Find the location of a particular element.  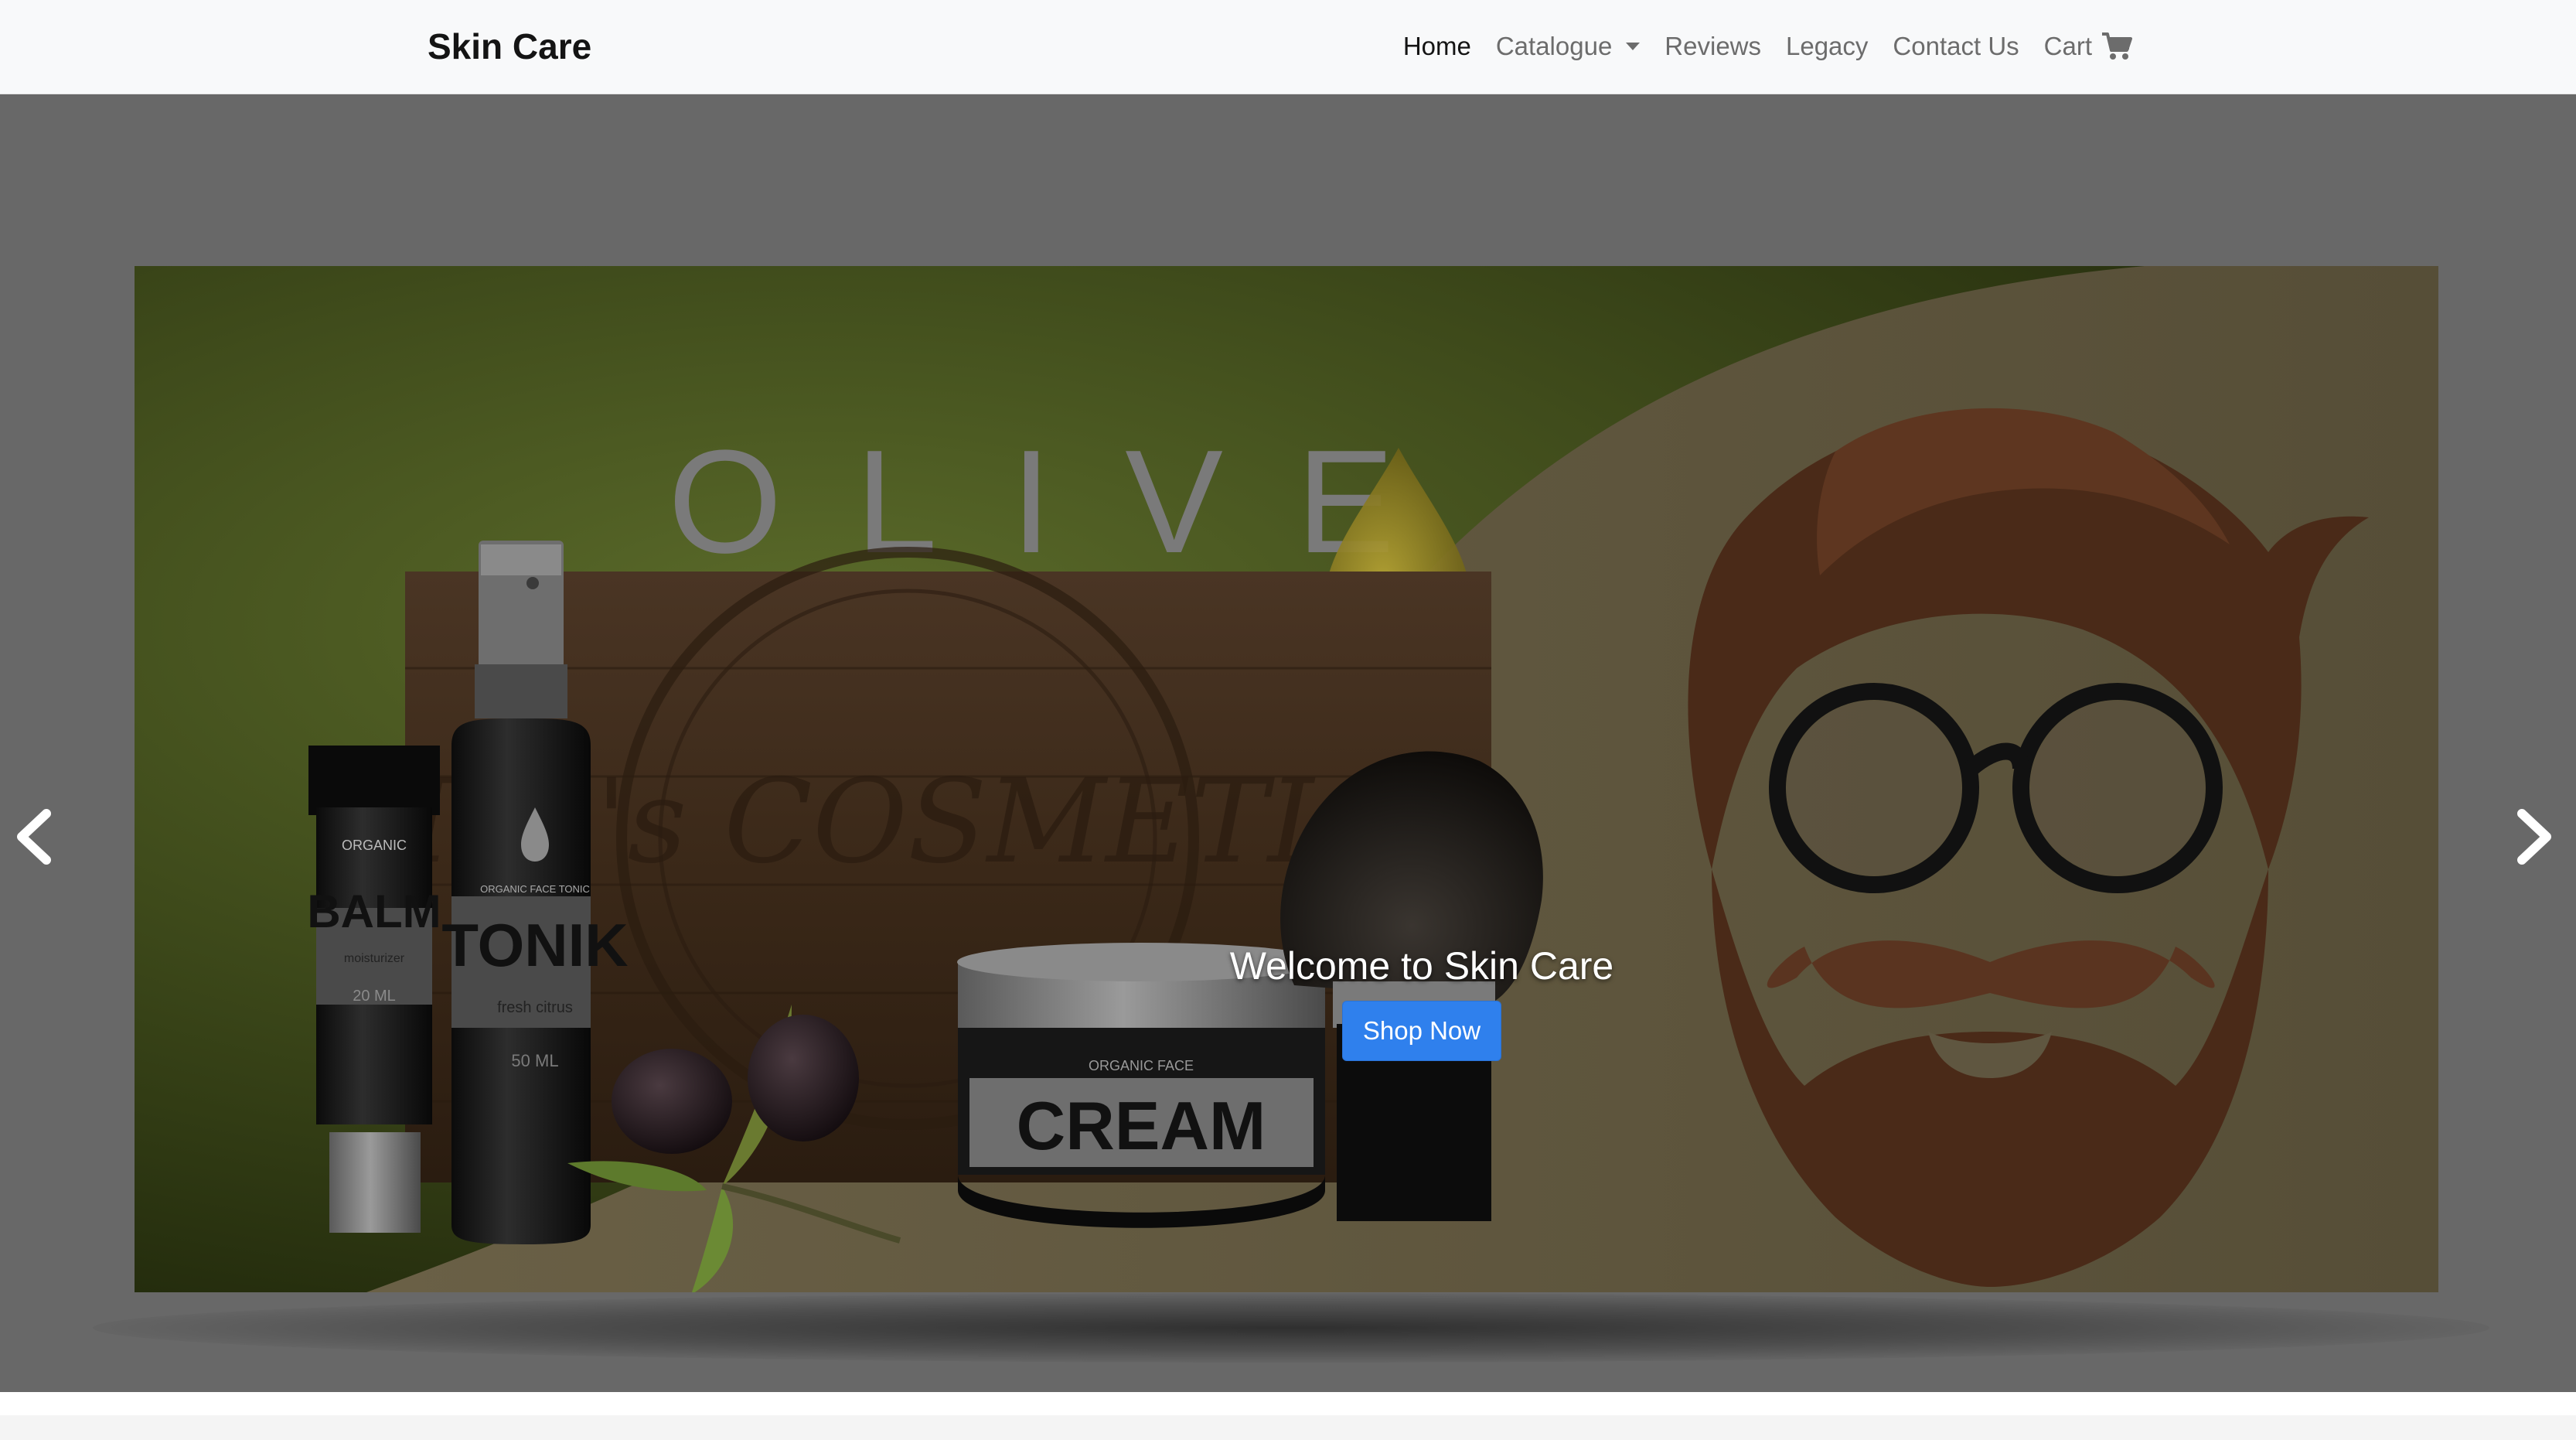

tonik-sub: fresh citrus is located at coordinates (535, 1008).